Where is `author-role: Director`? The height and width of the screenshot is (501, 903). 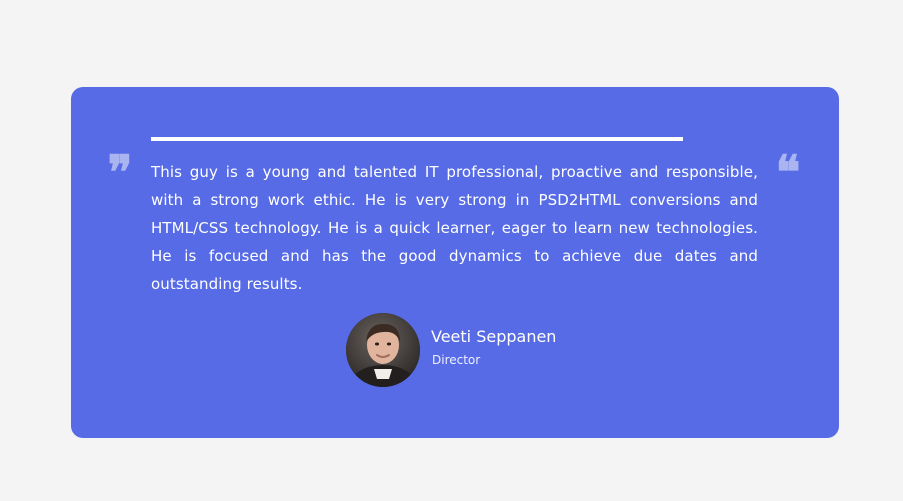
author-role: Director is located at coordinates (456, 360).